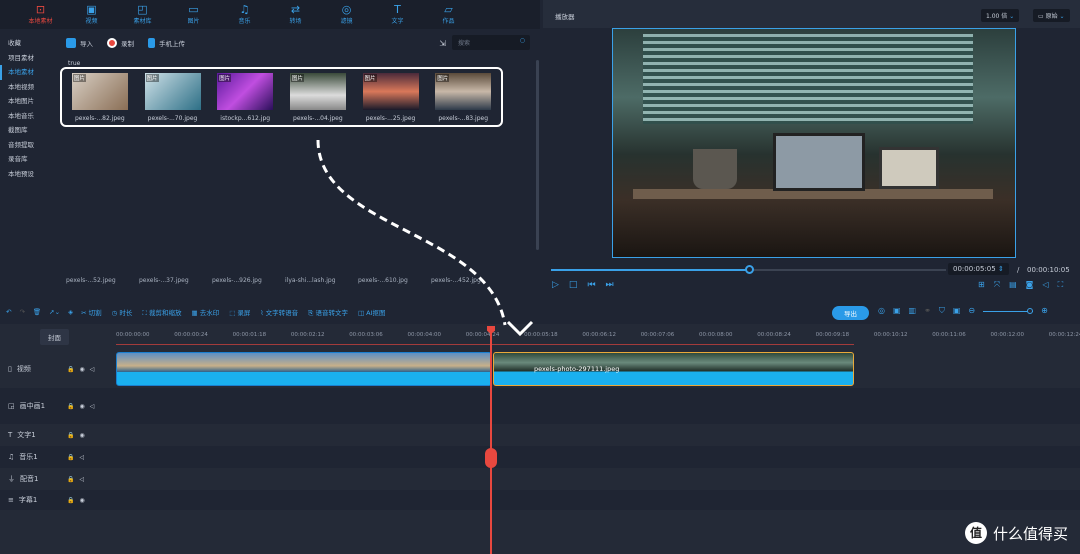 This screenshot has height=554, width=1080. What do you see at coordinates (975, 533) in the screenshot?
I see `watermark-logo: 值` at bounding box center [975, 533].